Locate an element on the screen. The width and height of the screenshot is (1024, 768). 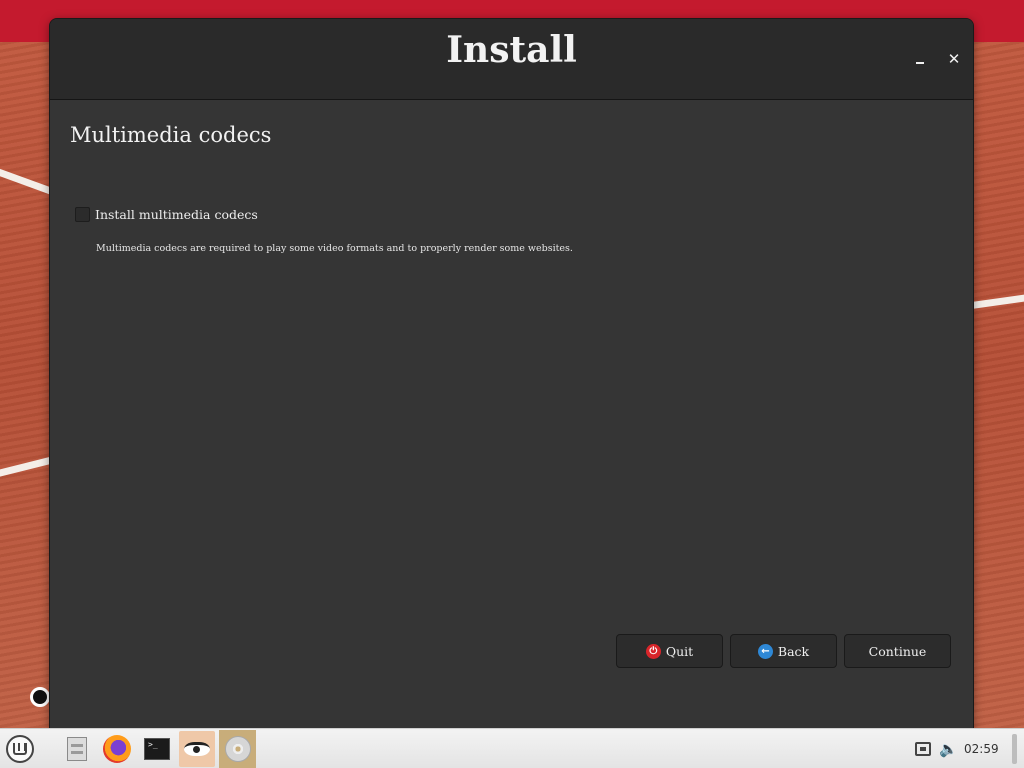
back-button-label: Back is located at coordinates (793, 651).